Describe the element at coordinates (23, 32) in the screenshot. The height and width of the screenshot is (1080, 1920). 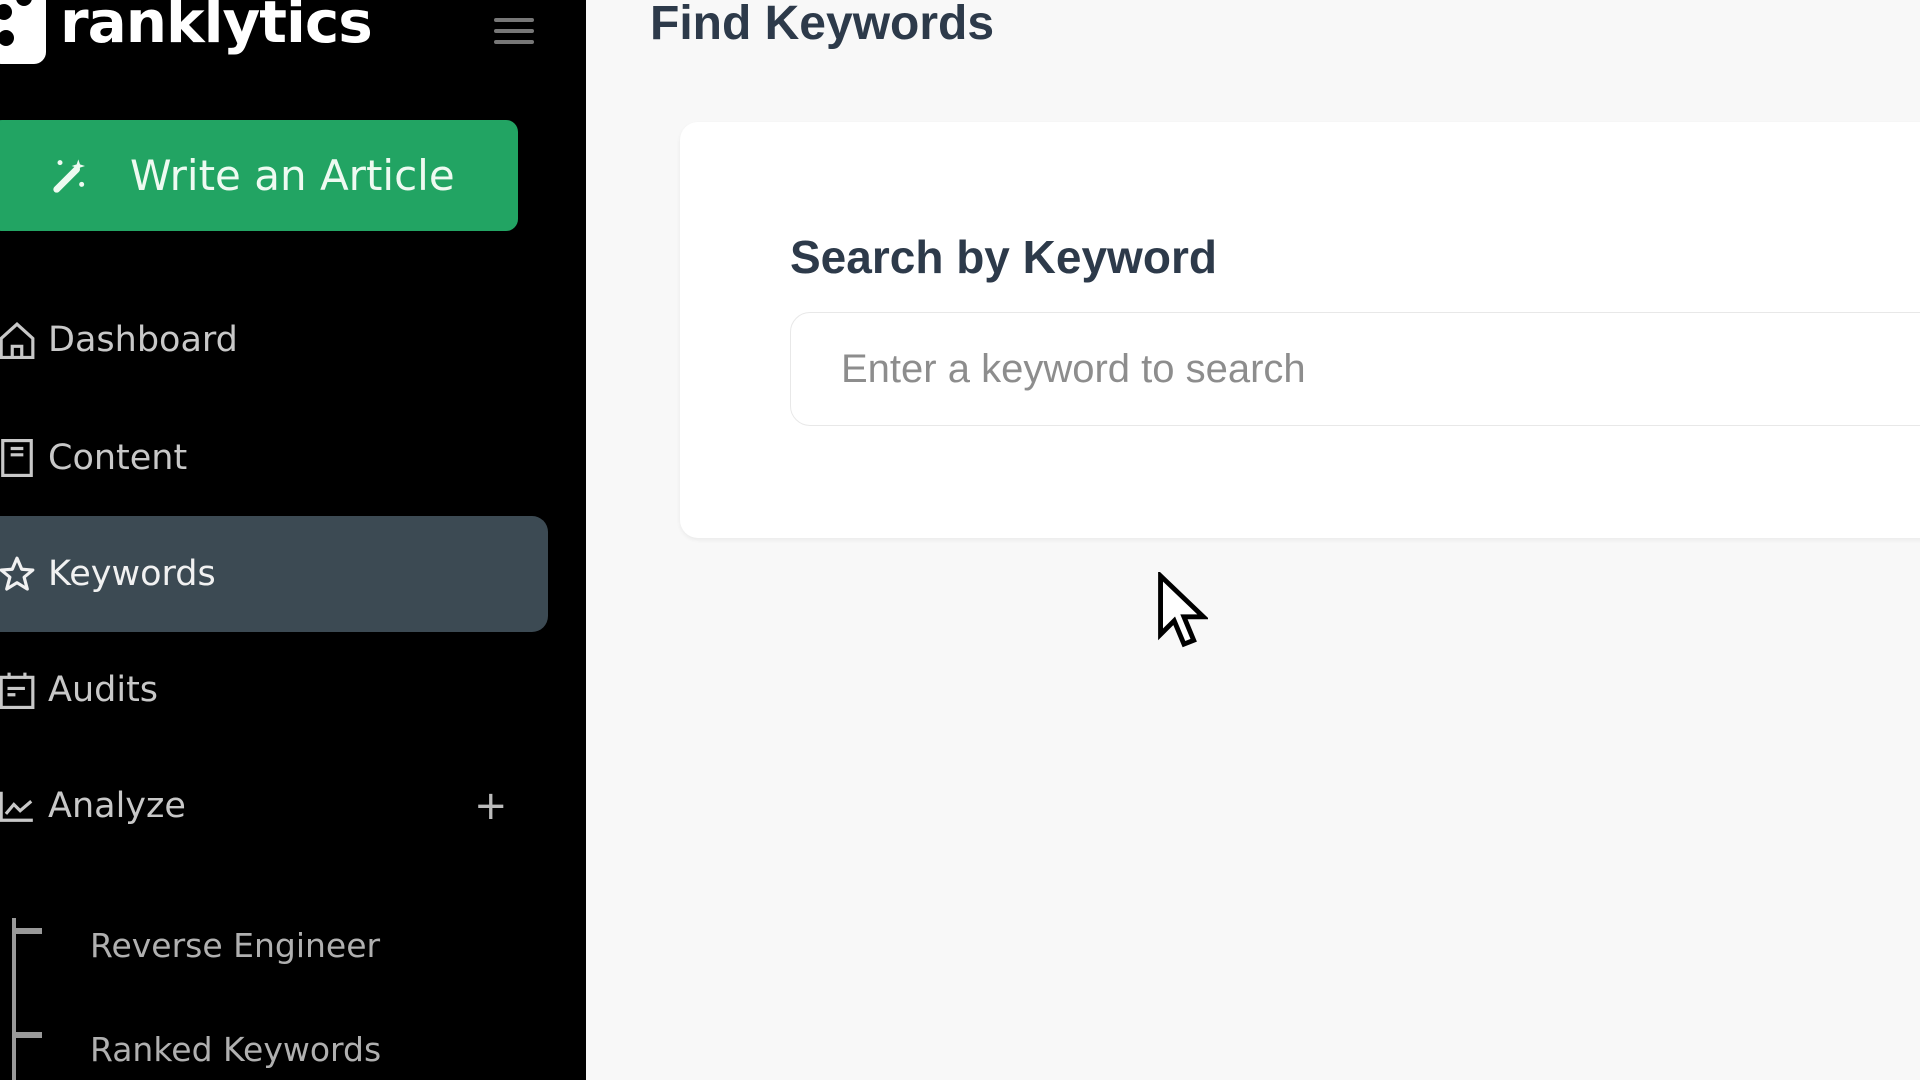
I see `logo-icon` at that location.